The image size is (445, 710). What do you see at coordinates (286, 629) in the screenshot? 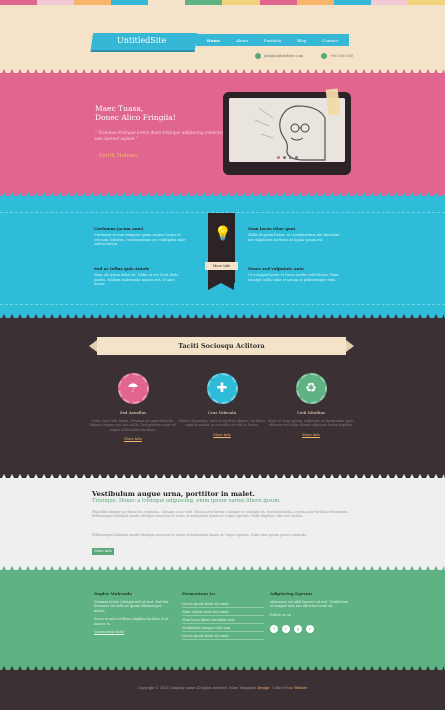
I see `twitter-icon: t` at bounding box center [286, 629].